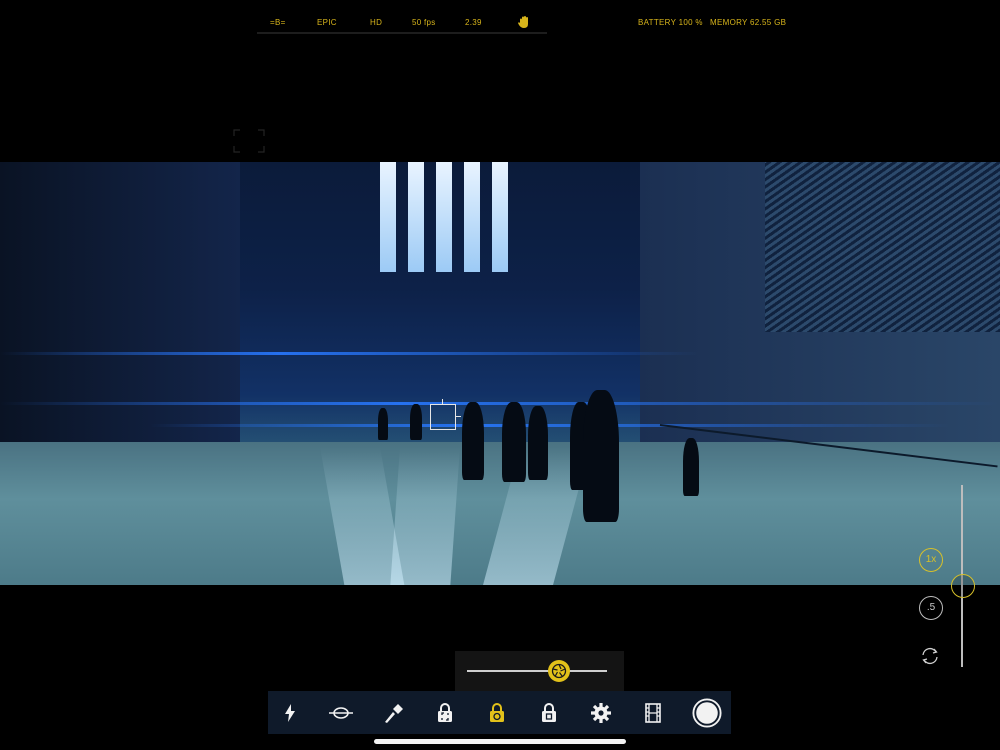  I want to click on torch-icon, so click(394, 713).